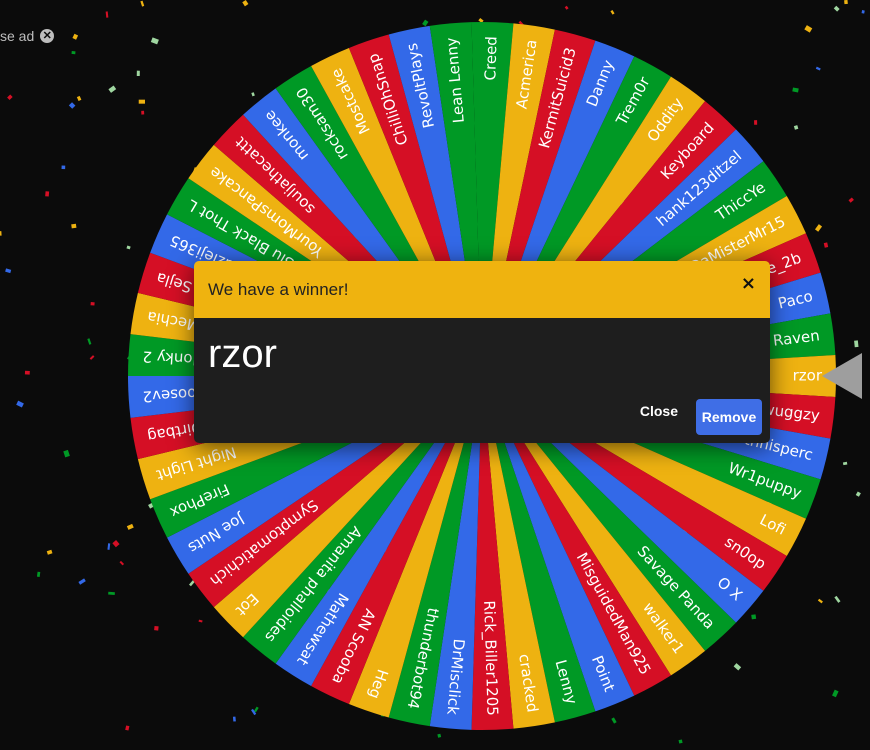 This screenshot has height=750, width=870. I want to click on wheel-entry-label: Creed, so click(490, 58).